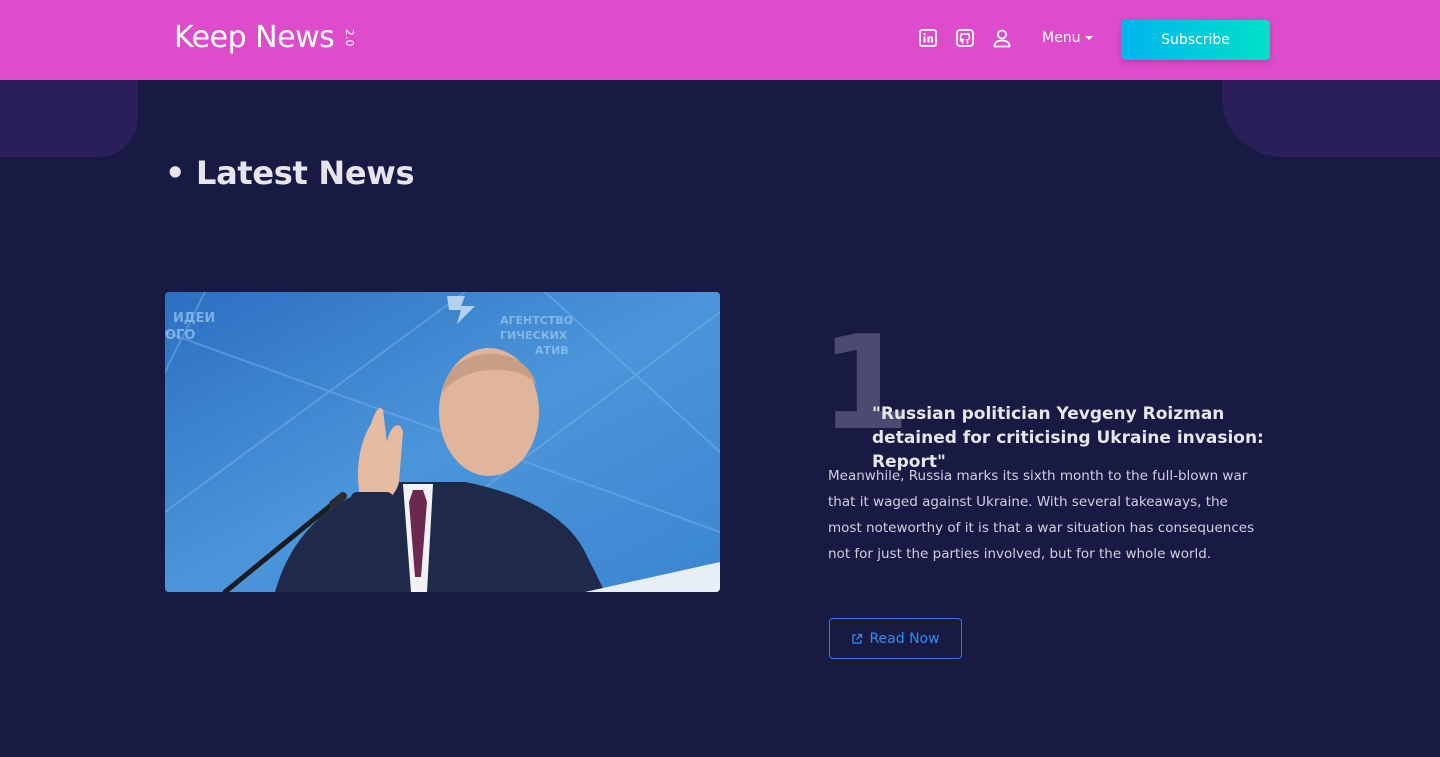  I want to click on user-icon, so click(1002, 38).